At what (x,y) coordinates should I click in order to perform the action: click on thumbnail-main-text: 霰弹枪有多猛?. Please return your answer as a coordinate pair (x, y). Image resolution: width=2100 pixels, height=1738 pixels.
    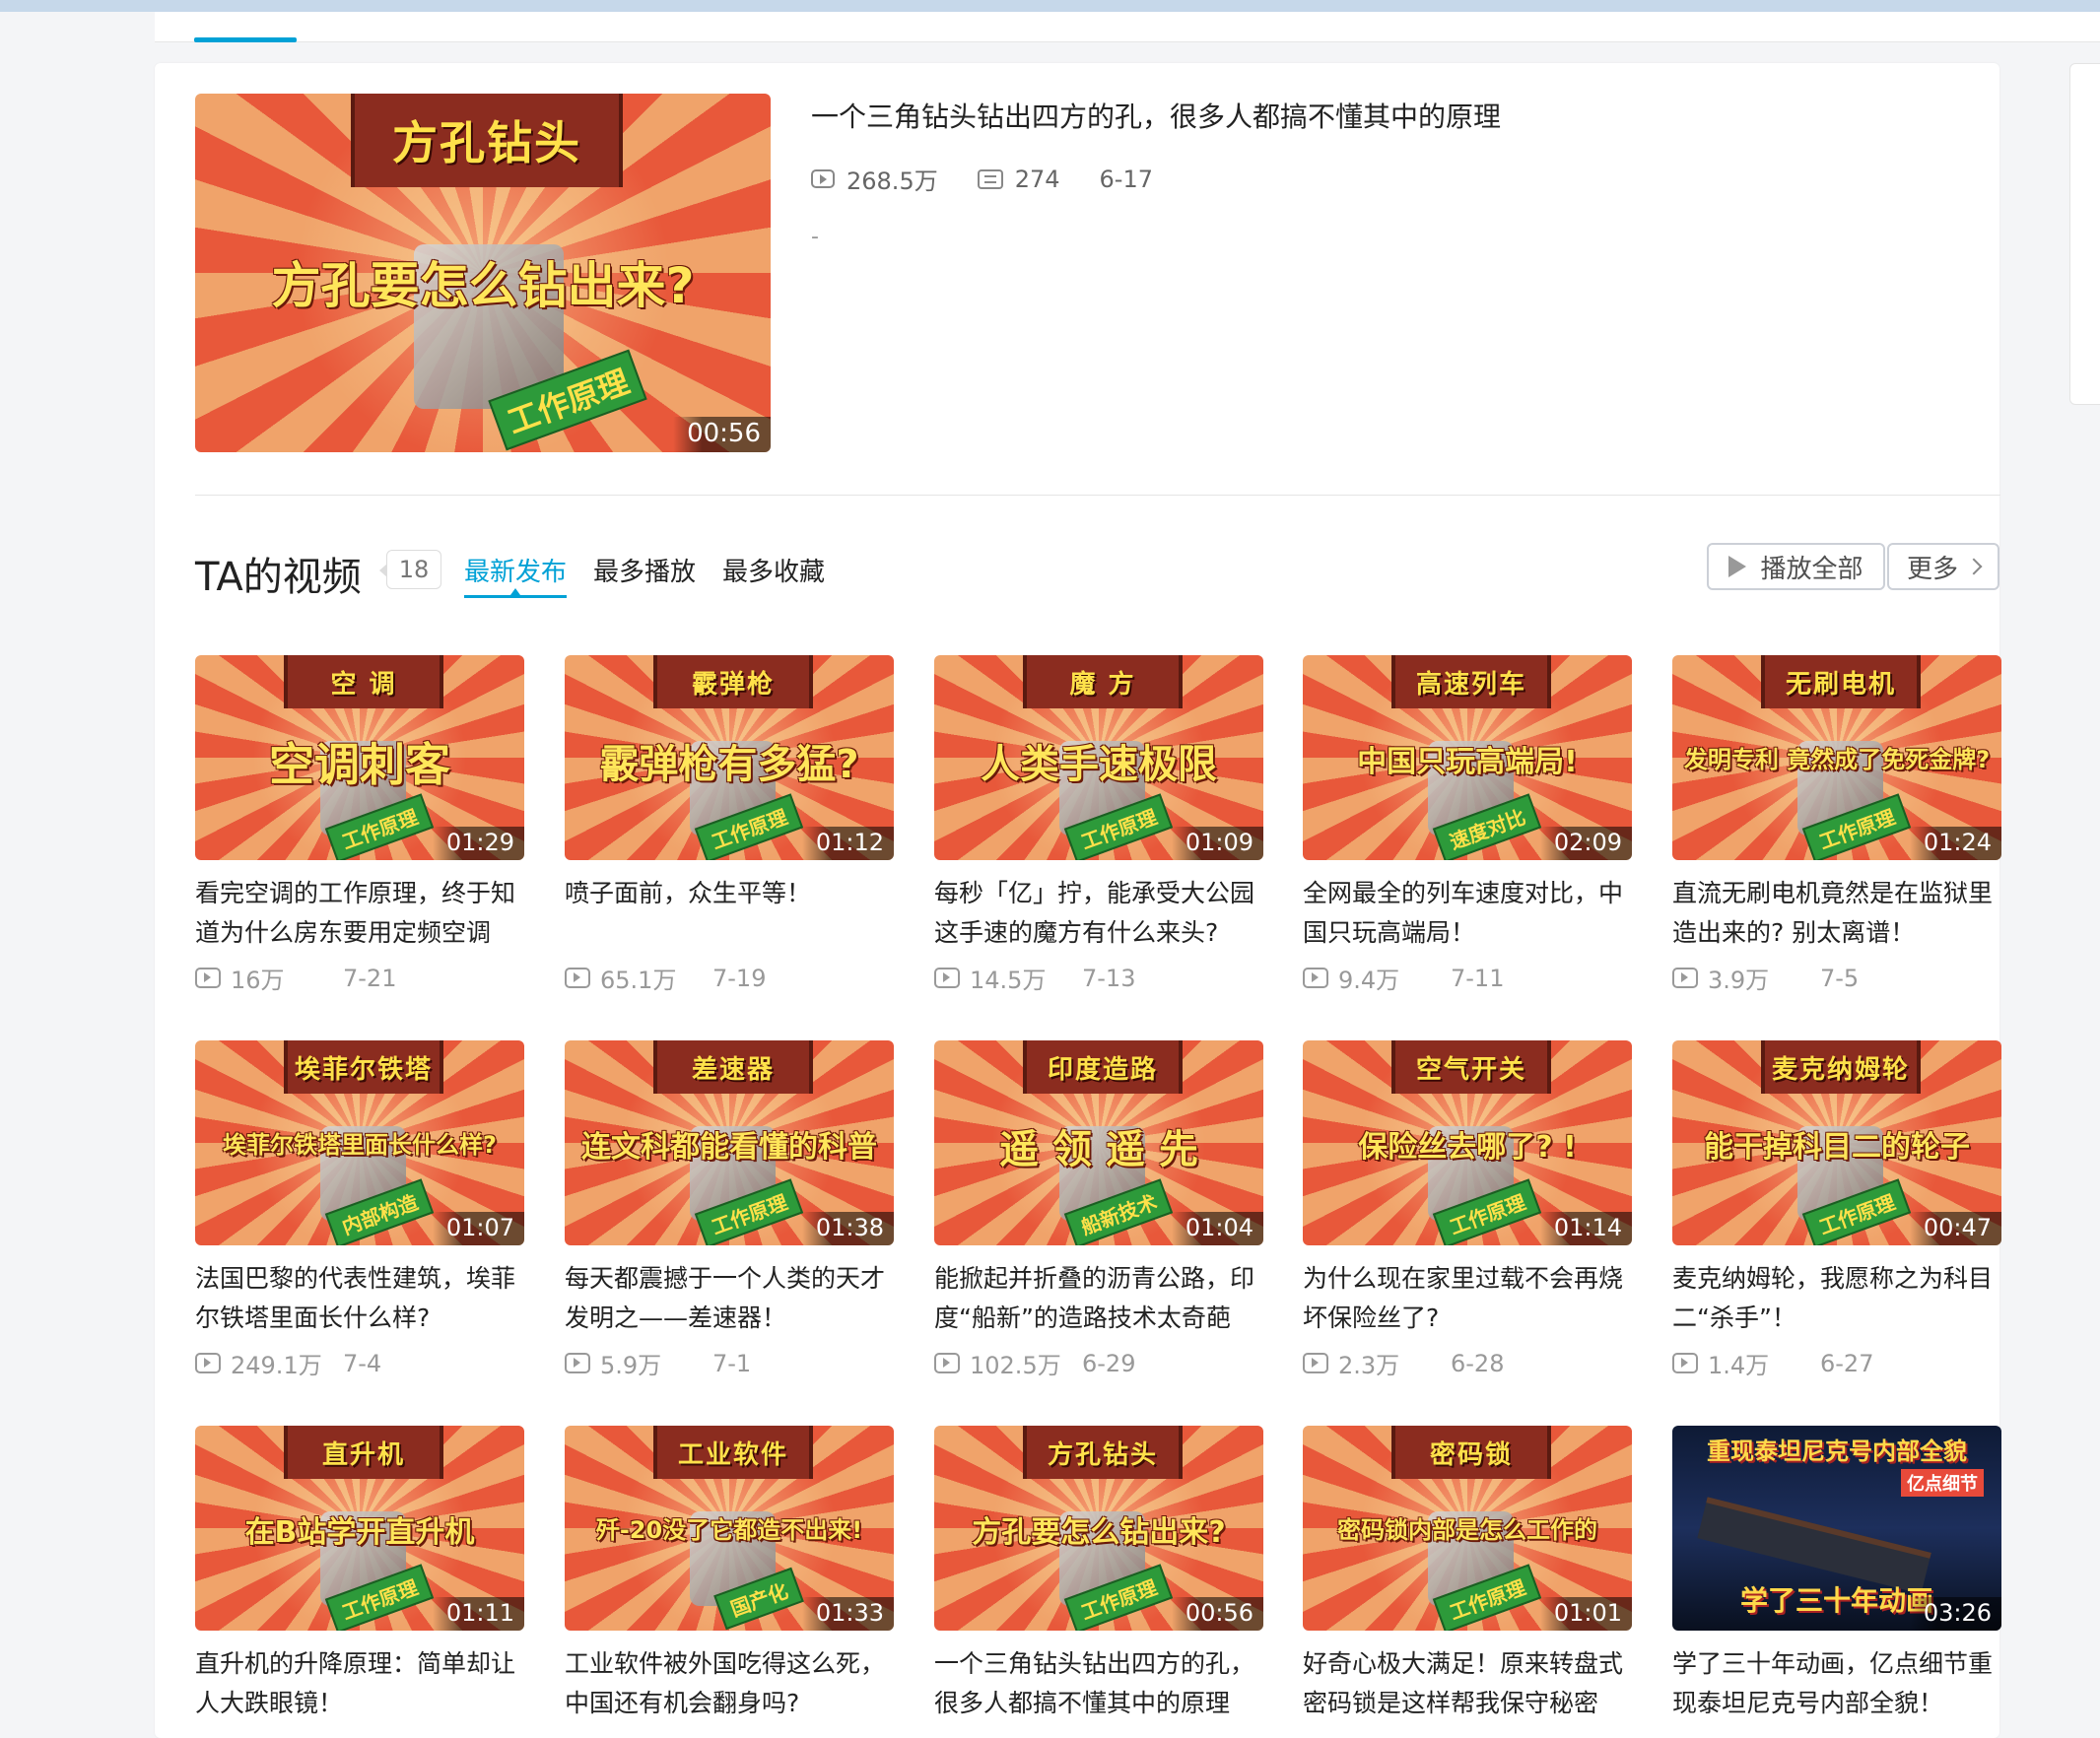
    Looking at the image, I should click on (729, 764).